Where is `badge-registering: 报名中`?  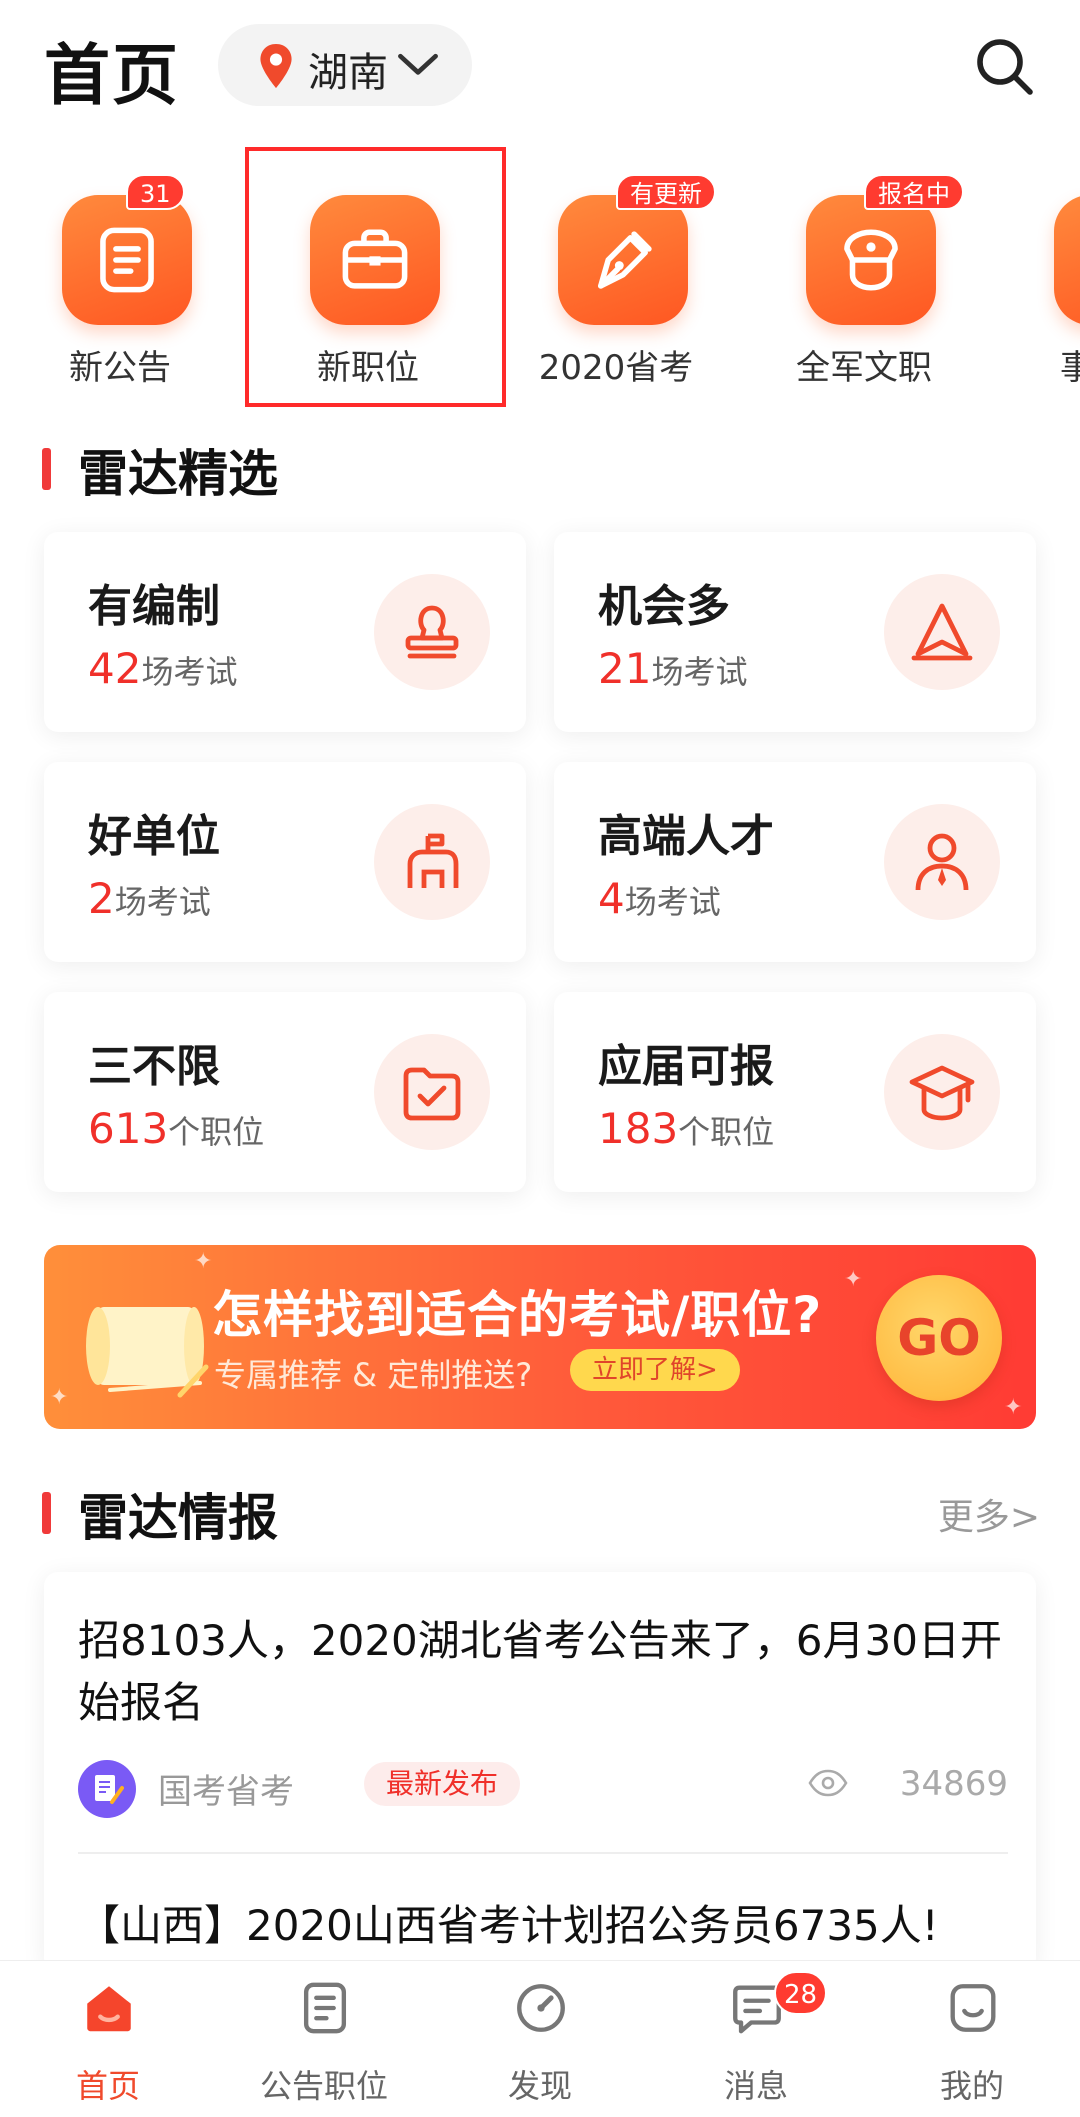 badge-registering: 报名中 is located at coordinates (914, 192).